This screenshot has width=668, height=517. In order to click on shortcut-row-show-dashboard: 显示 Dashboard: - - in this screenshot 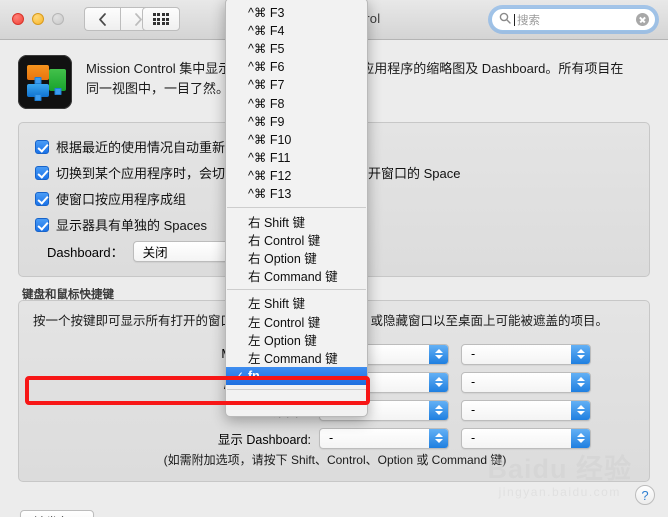, I will do `click(335, 438)`.